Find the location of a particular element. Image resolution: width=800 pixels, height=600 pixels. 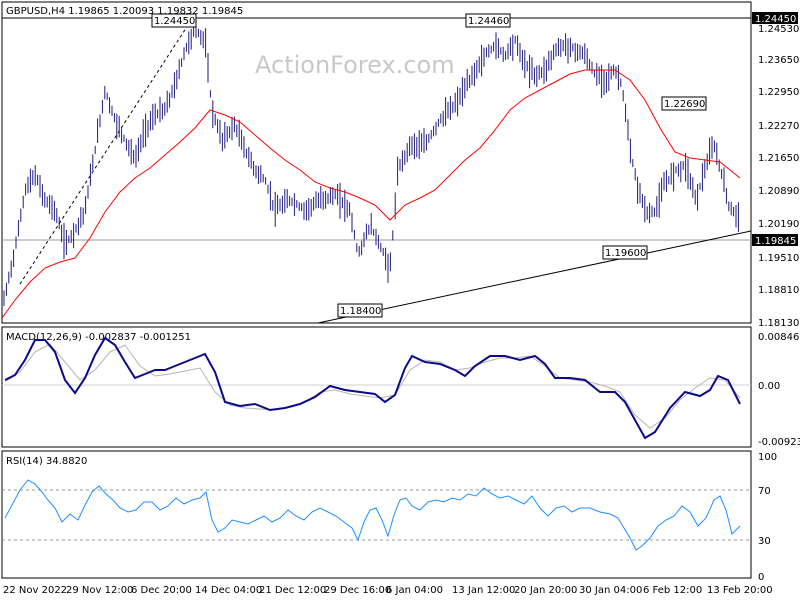

time-tick: 29 Dec 16:00 is located at coordinates (357, 590).